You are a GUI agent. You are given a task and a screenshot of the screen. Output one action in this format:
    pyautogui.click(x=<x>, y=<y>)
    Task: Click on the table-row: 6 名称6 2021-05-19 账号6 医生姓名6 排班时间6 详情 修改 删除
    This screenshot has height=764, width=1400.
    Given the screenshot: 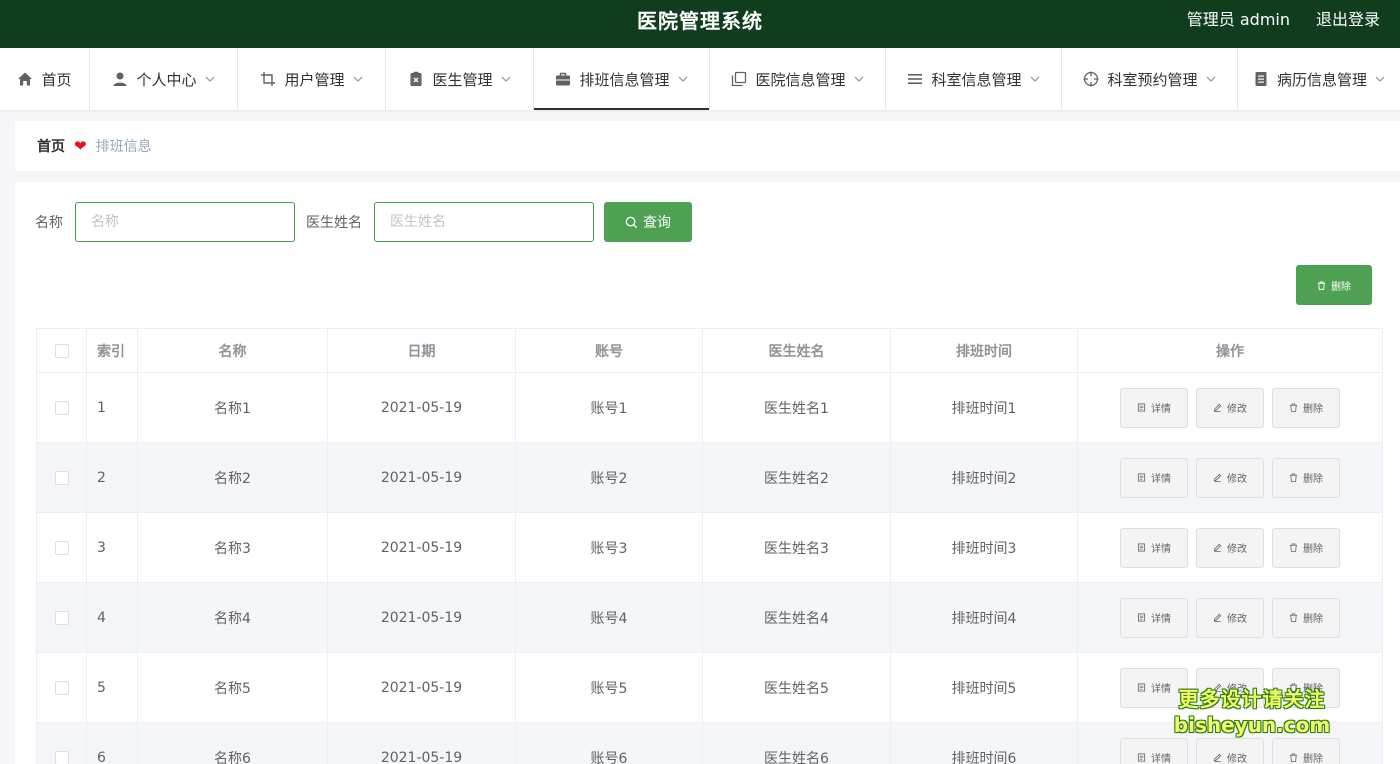 What is the action you would take?
    pyautogui.click(x=709, y=743)
    